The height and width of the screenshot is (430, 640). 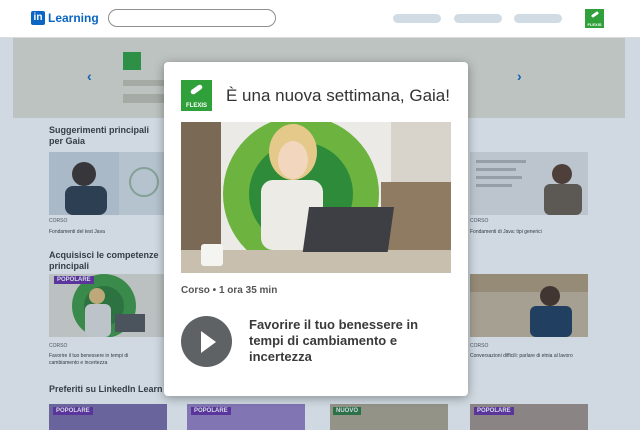 What do you see at coordinates (73, 18) in the screenshot?
I see `logo-text: Learning` at bounding box center [73, 18].